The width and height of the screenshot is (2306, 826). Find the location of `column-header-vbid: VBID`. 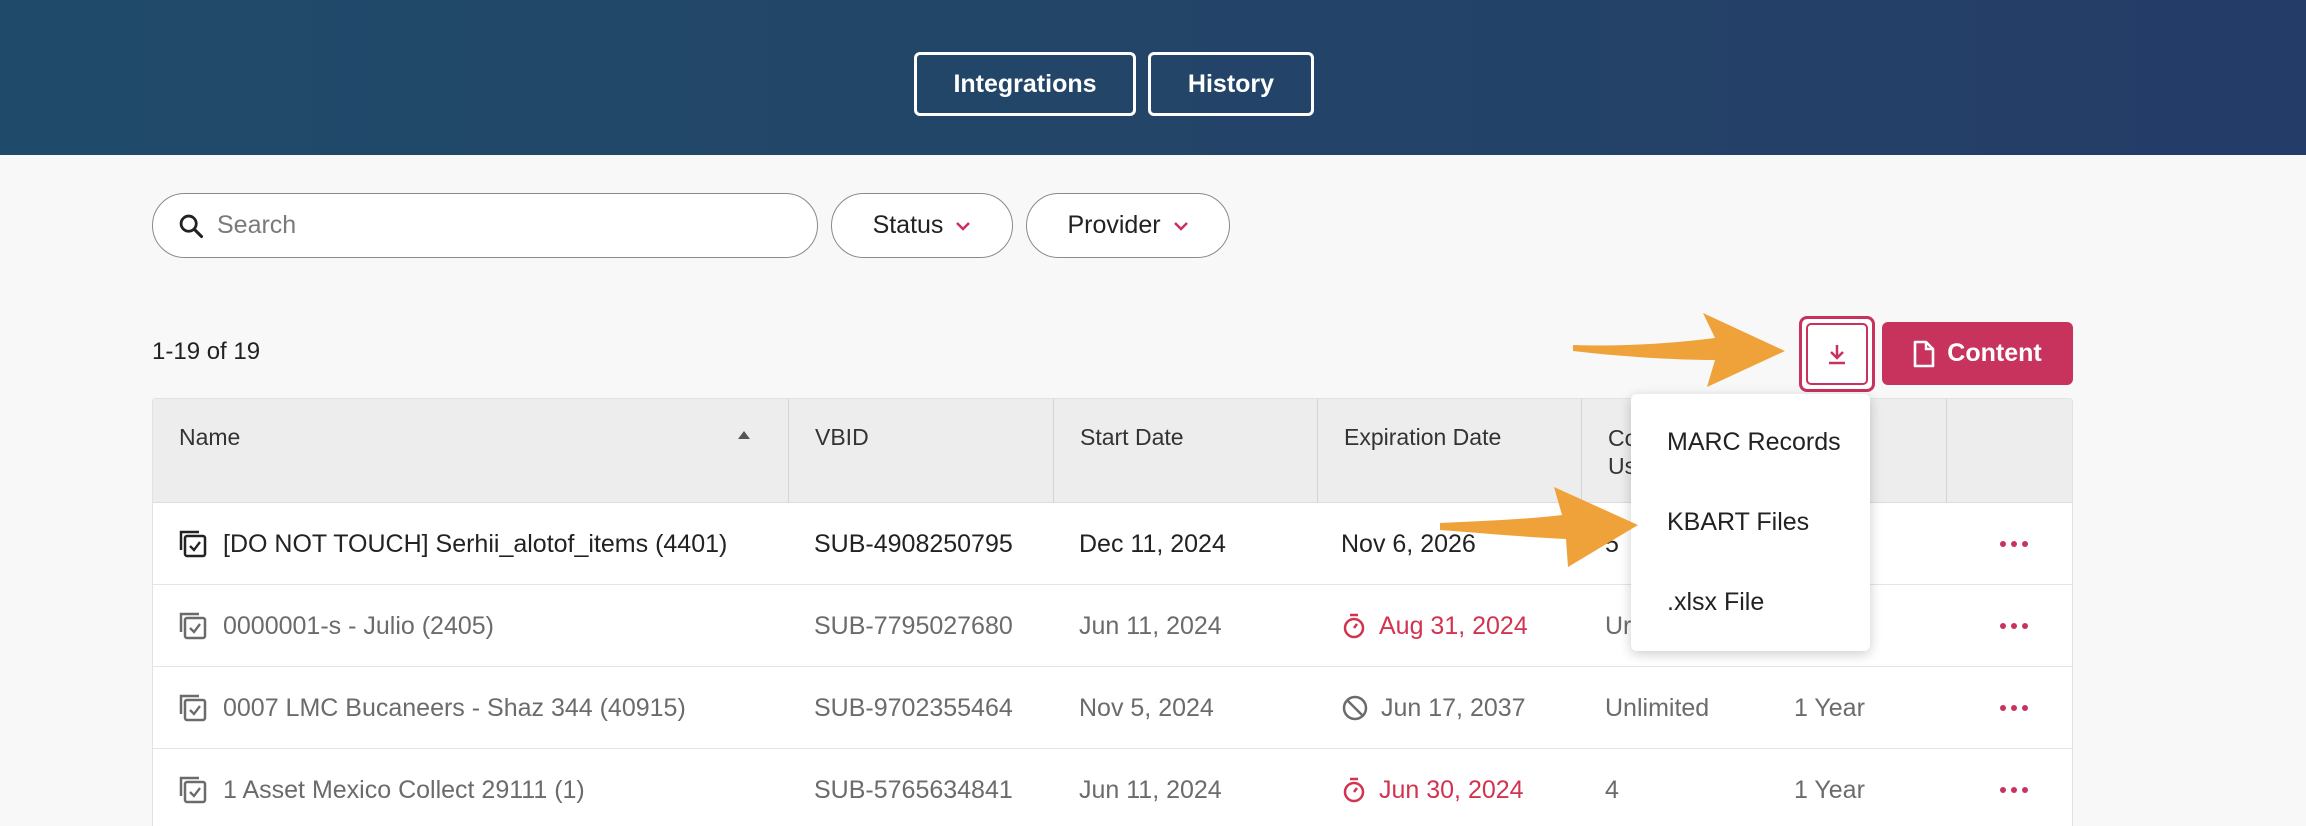

column-header-vbid: VBID is located at coordinates (829, 451).